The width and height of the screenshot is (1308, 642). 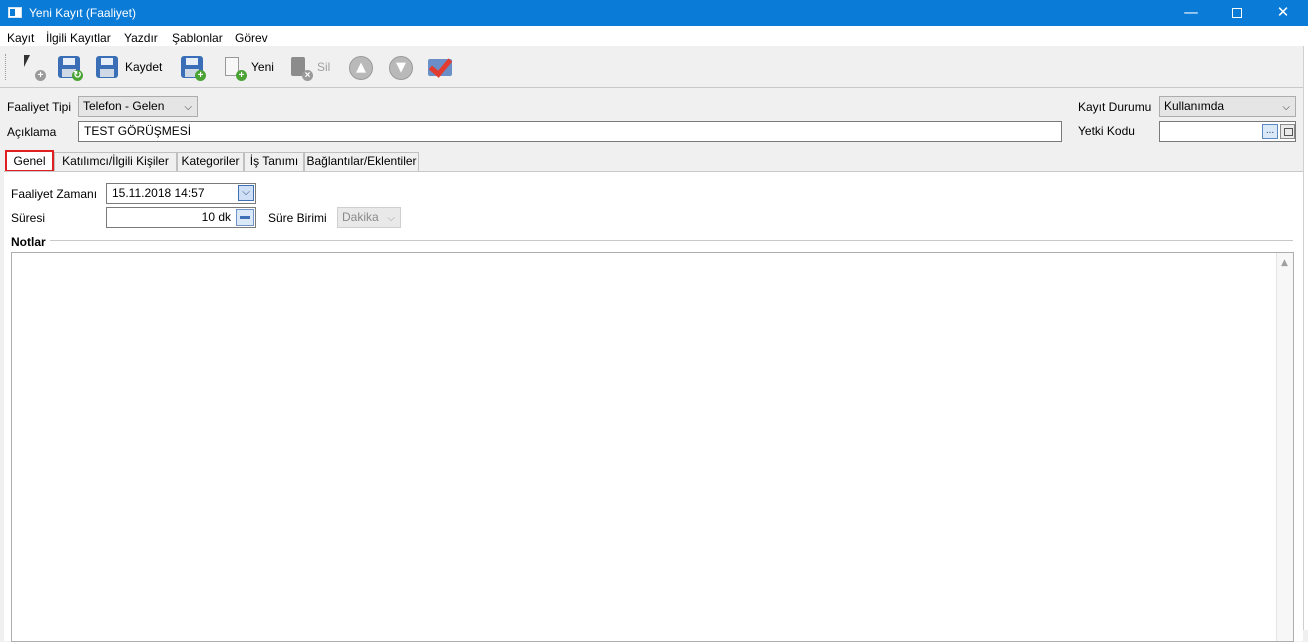 I want to click on checkmark-icon, so click(x=440, y=67).